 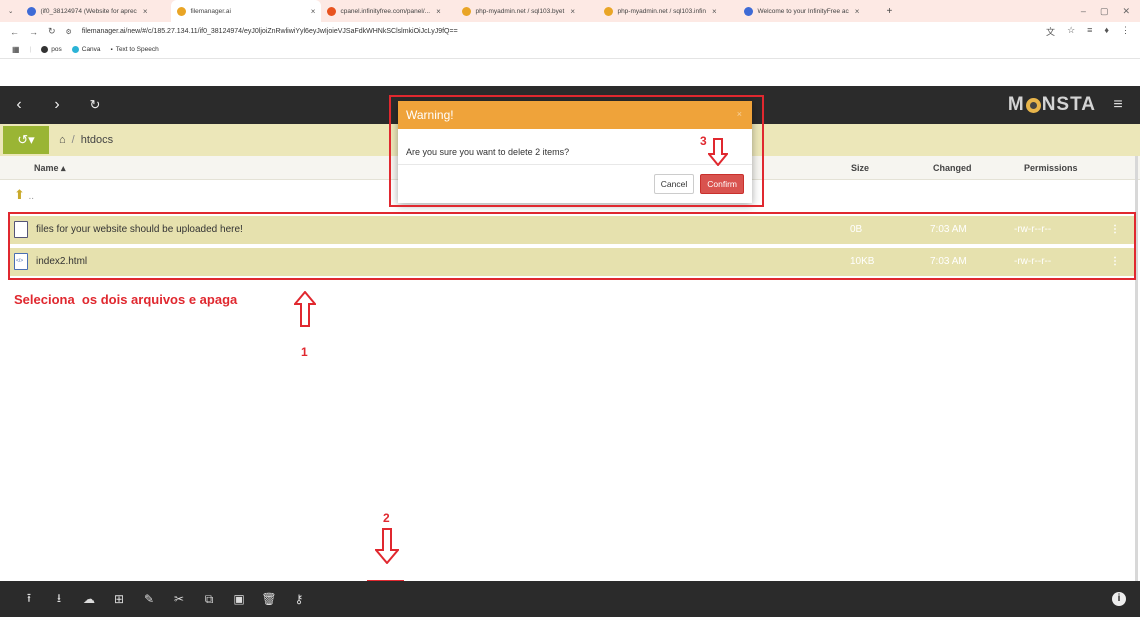 What do you see at coordinates (703, 141) in the screenshot?
I see `annotation-step-3: 3` at bounding box center [703, 141].